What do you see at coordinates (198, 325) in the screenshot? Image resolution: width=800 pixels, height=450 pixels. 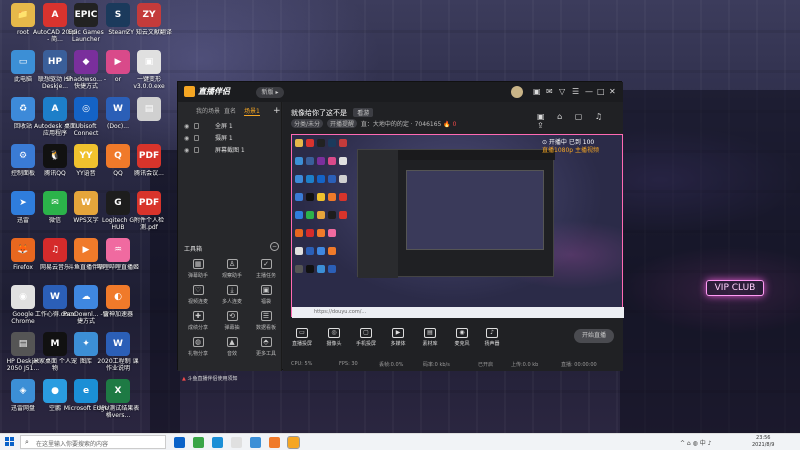 I see `toolbox-item: ✚ 成绩分享` at bounding box center [198, 325].